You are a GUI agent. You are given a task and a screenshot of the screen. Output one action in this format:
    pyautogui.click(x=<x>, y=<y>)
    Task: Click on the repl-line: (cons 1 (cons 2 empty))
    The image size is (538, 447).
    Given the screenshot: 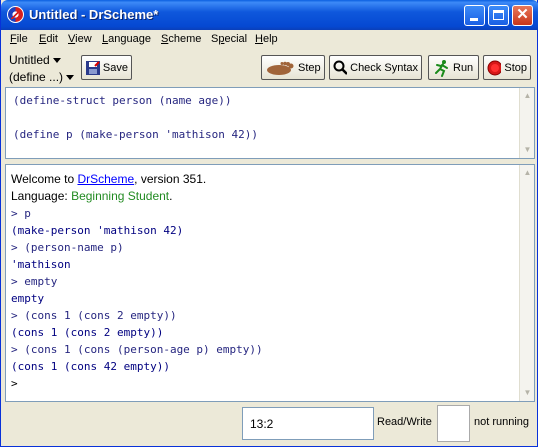 What is the action you would take?
    pyautogui.click(x=87, y=332)
    